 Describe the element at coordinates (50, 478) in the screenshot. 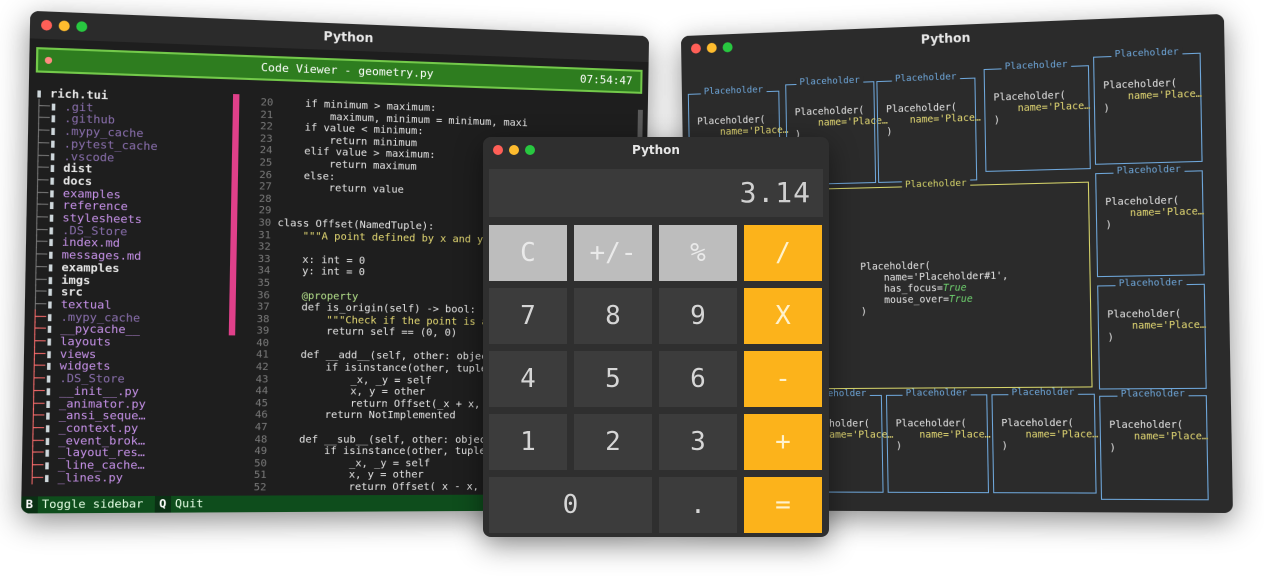

I see `folder-icon: ▮` at that location.